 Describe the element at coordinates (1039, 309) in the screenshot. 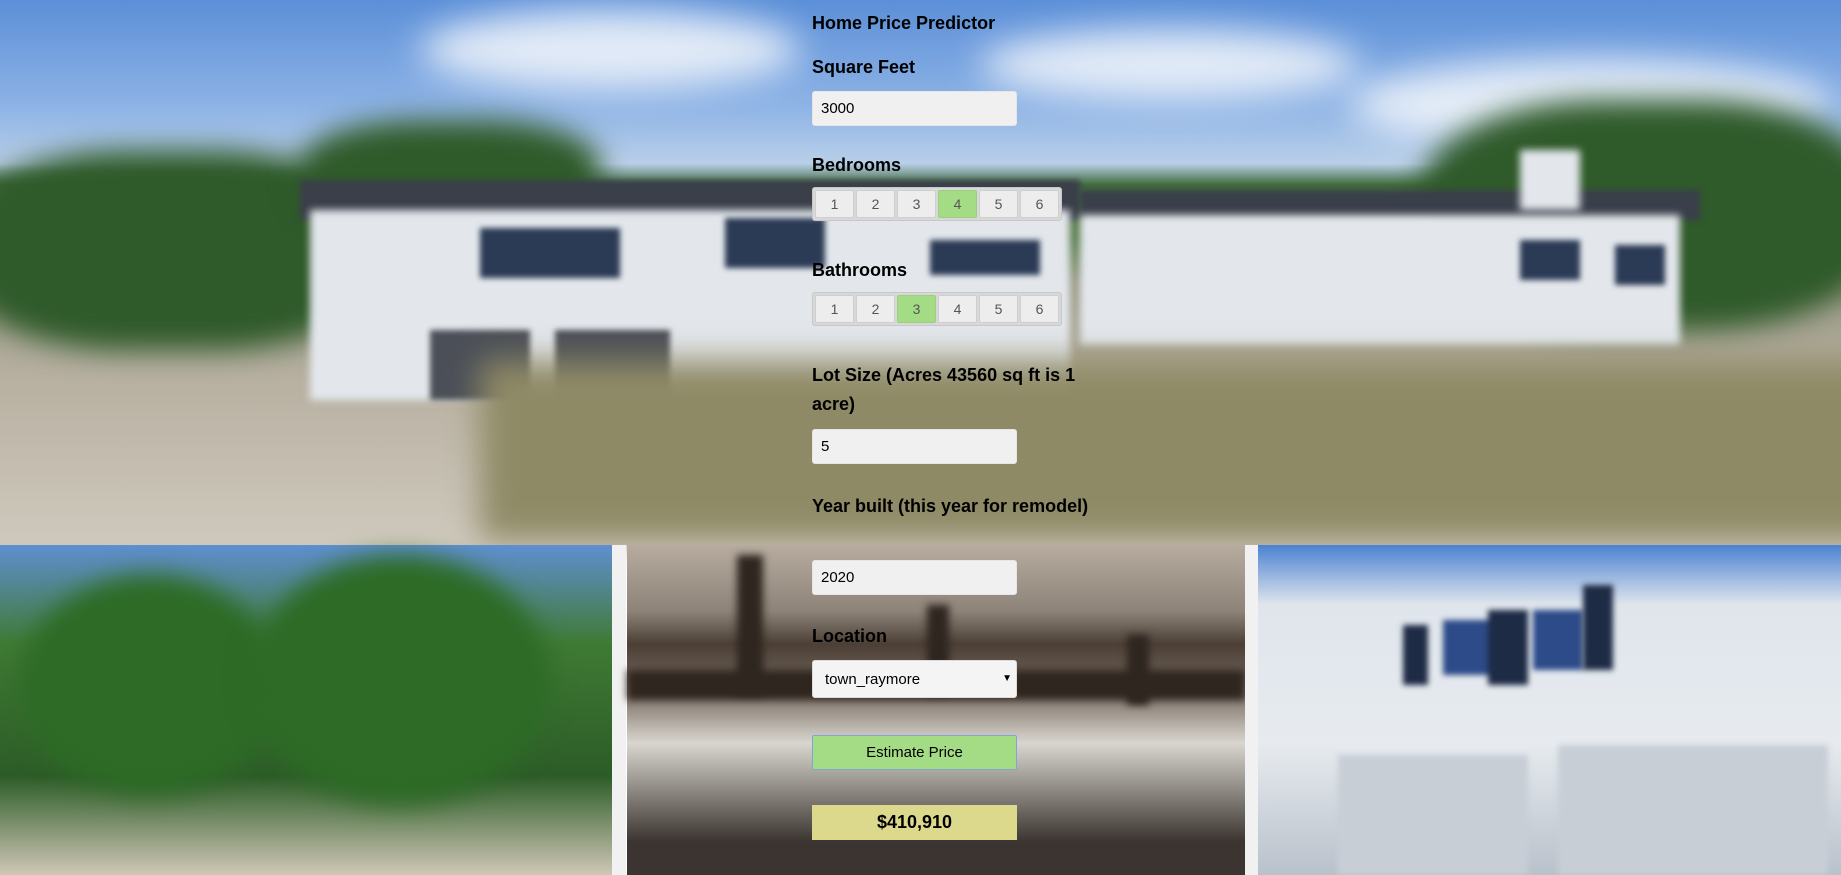

I see `bathrooms-option-6: 6` at that location.